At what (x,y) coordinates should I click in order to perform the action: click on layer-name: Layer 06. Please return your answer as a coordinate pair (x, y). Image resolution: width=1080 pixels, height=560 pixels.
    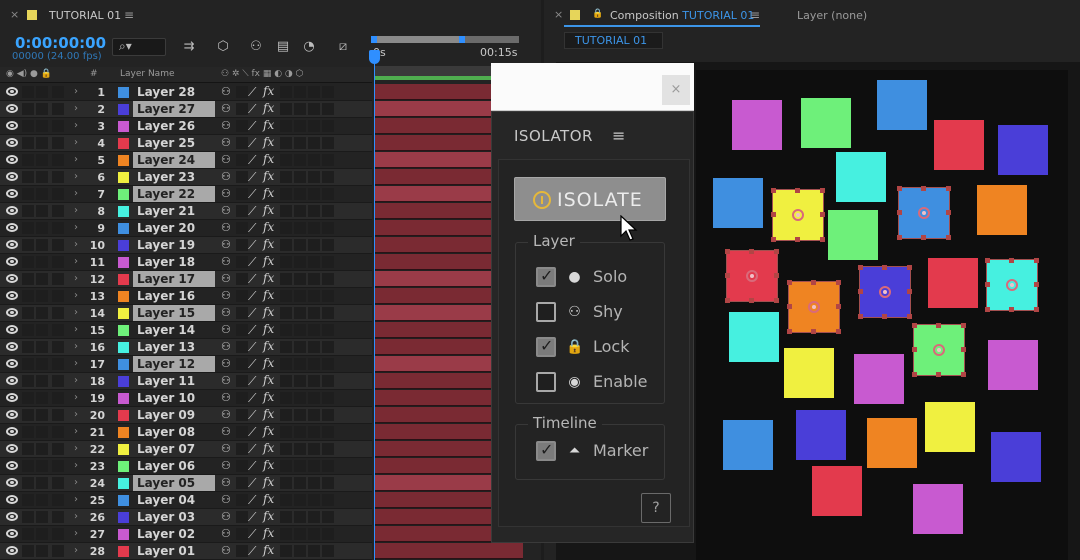
    Looking at the image, I should click on (174, 466).